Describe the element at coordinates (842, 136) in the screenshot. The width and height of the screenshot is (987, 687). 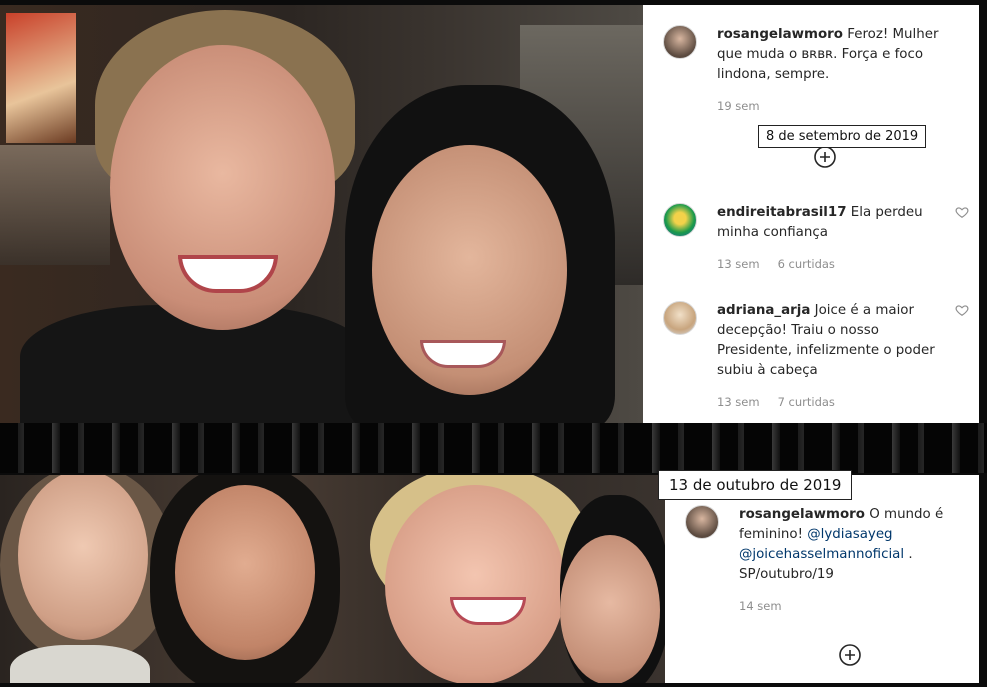
I see `date-label-top: 8 de setembro de 2019` at that location.